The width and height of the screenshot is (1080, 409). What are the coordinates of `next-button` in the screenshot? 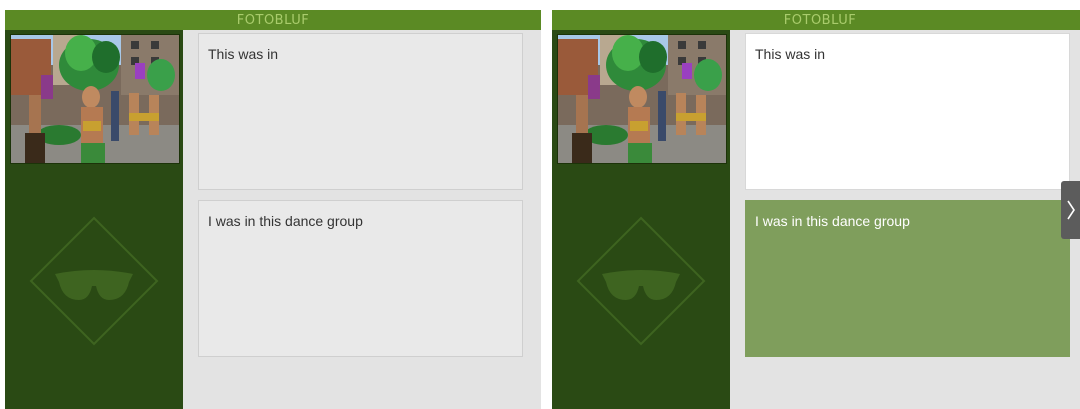 It's located at (1070, 210).